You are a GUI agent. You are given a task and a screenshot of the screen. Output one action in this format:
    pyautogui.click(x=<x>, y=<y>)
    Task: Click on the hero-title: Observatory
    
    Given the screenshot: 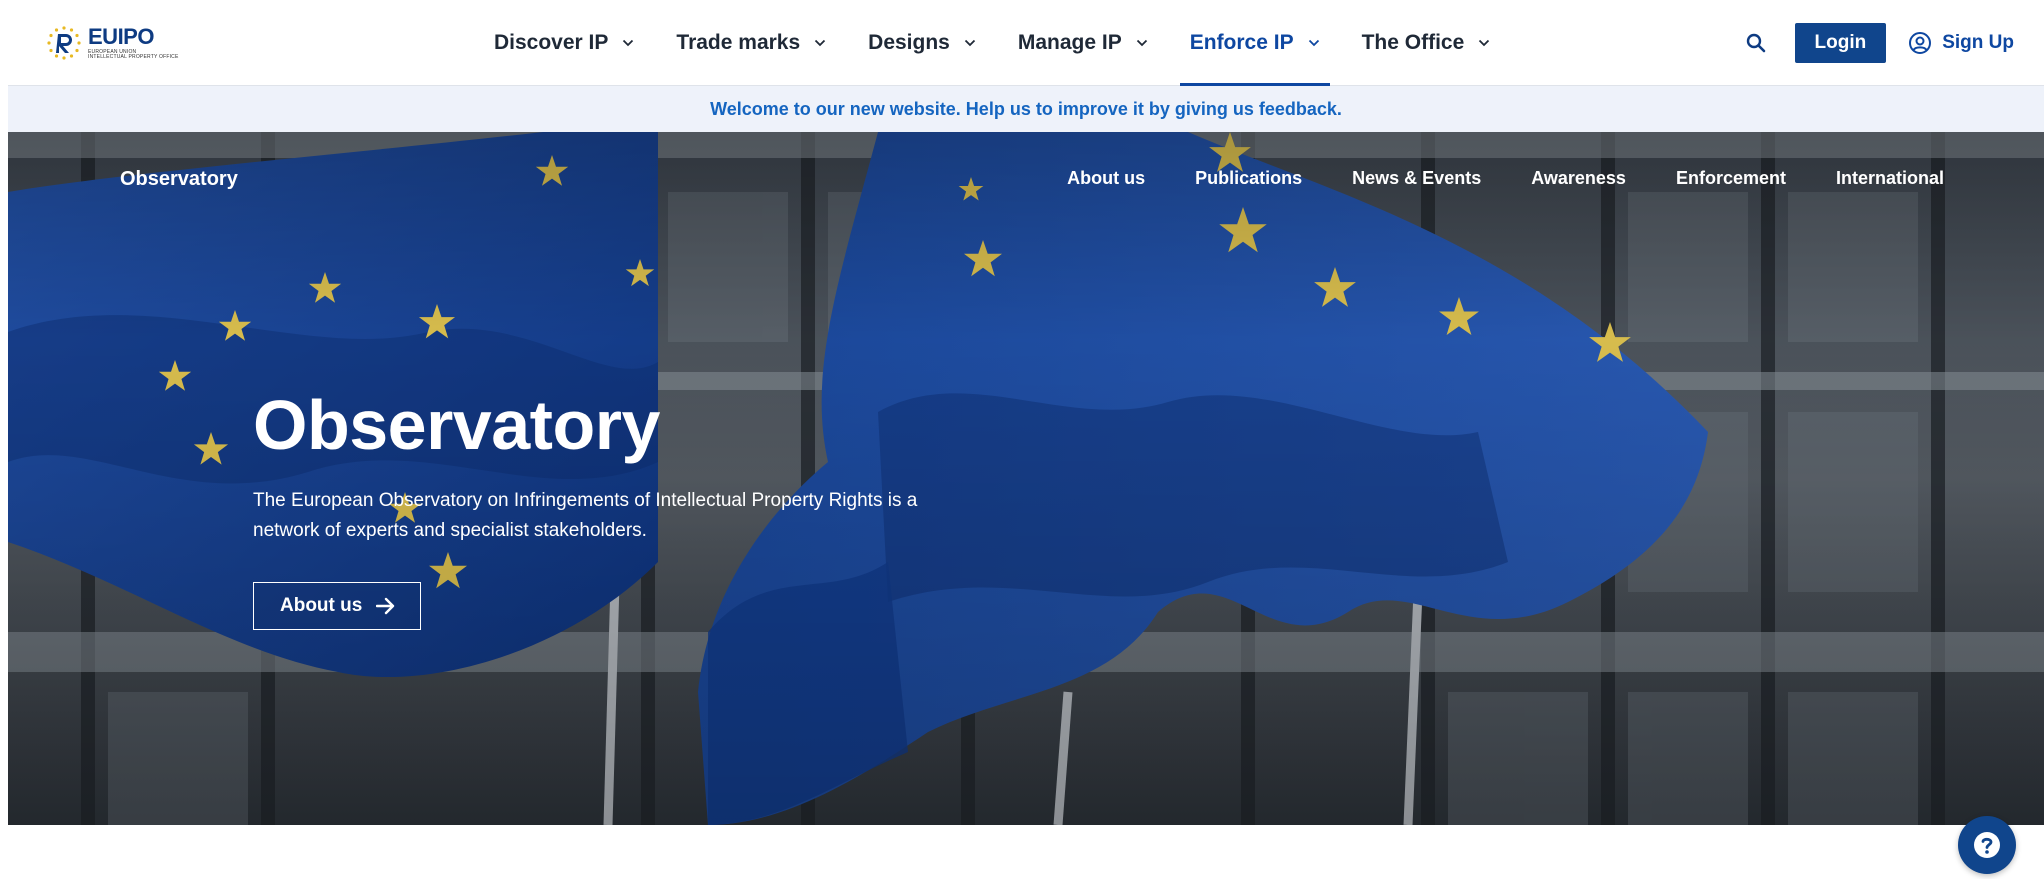 What is the action you would take?
    pyautogui.click(x=456, y=425)
    